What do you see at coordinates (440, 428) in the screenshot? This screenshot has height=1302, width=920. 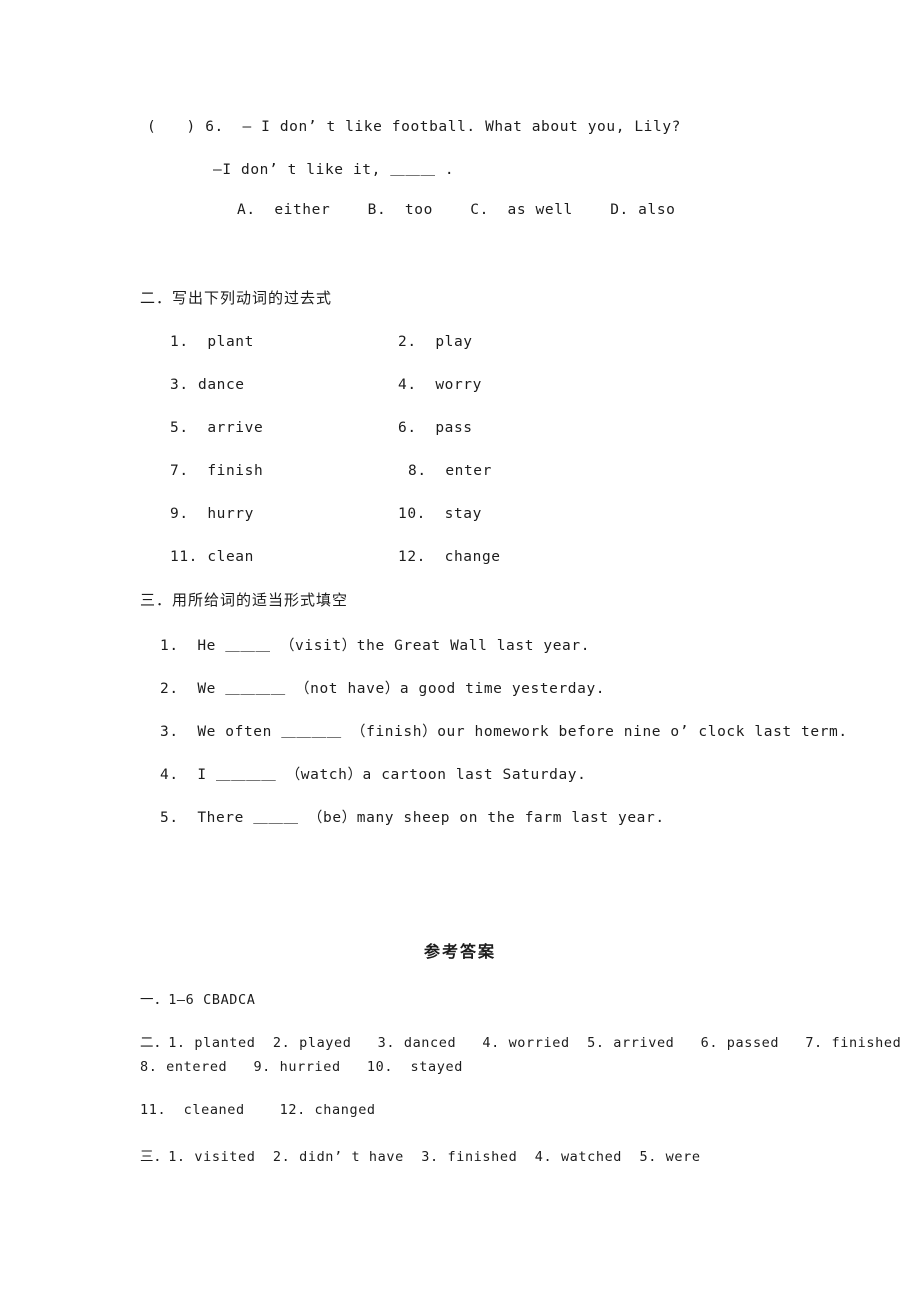 I see `verb-item-6: 6. pass` at bounding box center [440, 428].